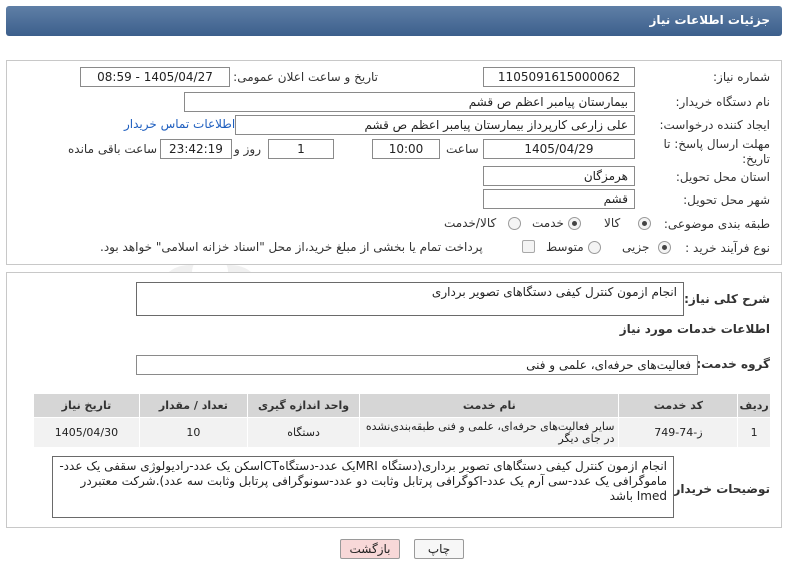 The height and width of the screenshot is (574, 788). I want to click on buyer-contact-link: اطلاعات تماس خریدار, so click(179, 124).